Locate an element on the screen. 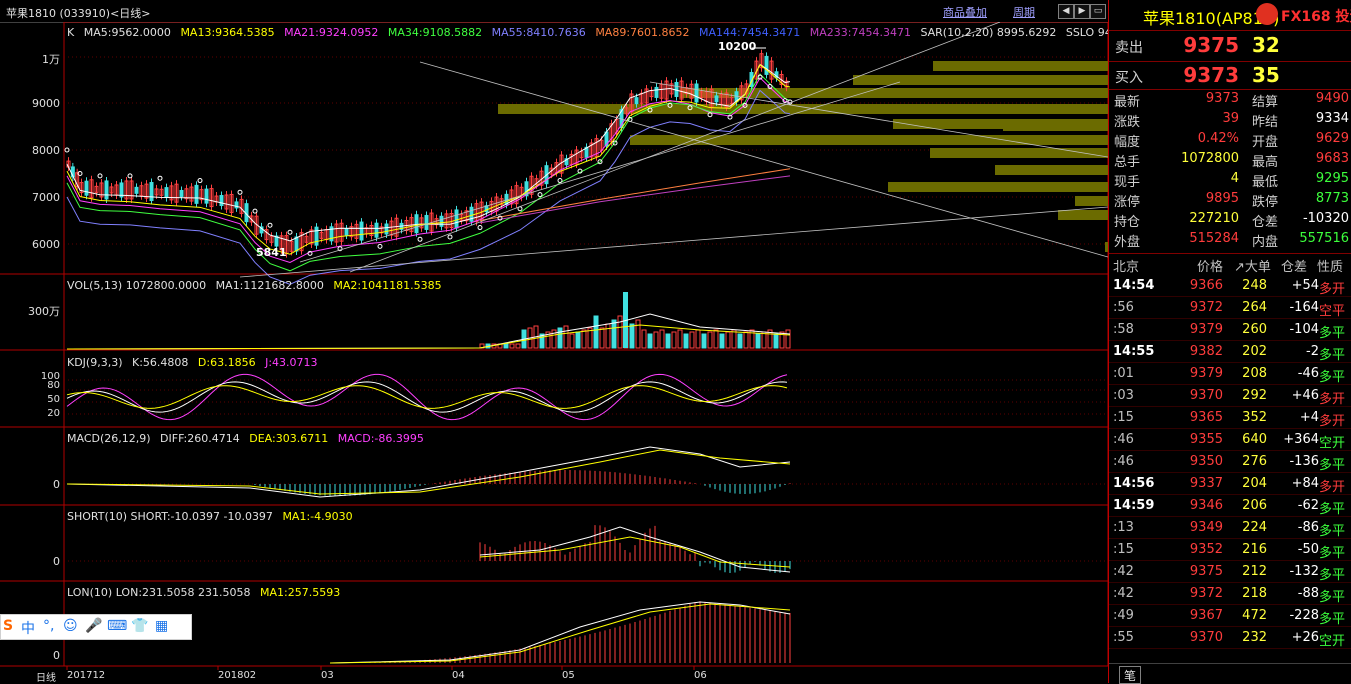  tick-row: :01 9379 208 -46 多平 is located at coordinates (1230, 374).